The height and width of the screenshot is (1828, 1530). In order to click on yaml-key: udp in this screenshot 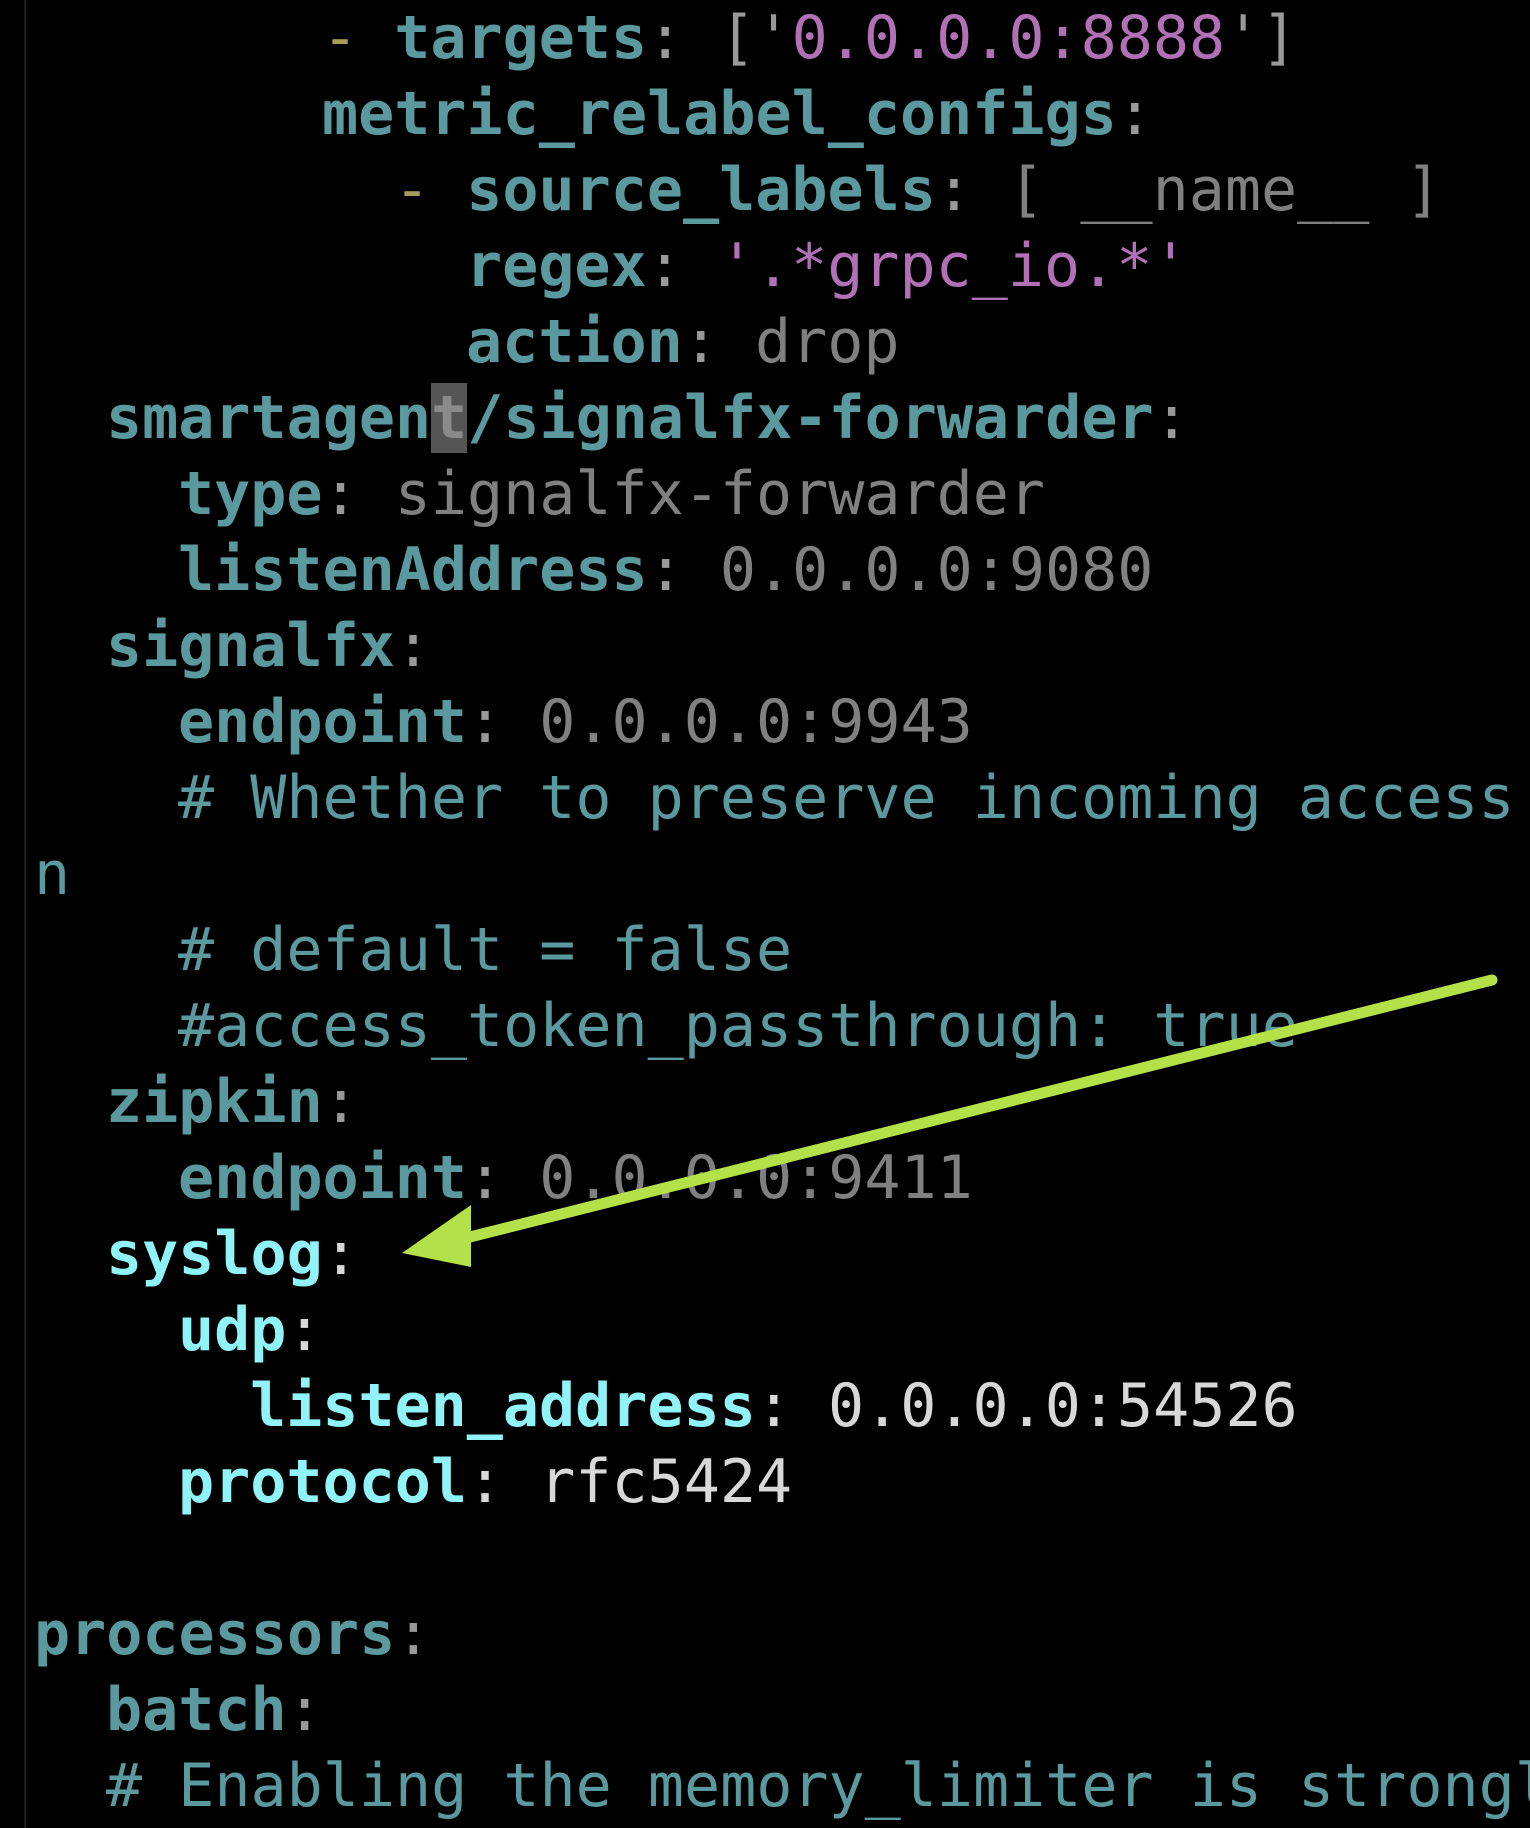, I will do `click(232, 1330)`.